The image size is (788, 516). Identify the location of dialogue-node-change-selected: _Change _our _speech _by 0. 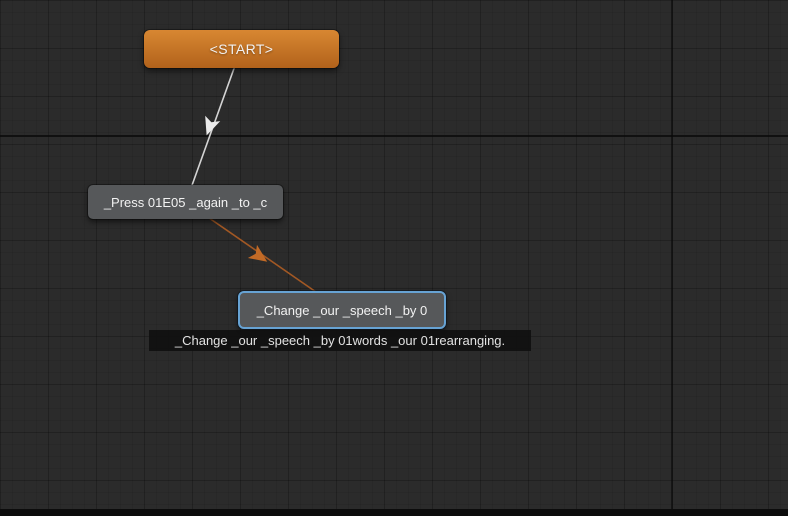
(342, 310).